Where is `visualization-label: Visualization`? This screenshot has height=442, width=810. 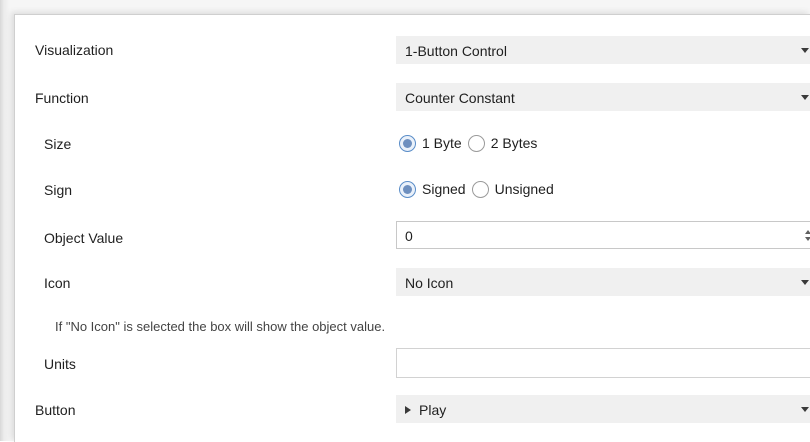
visualization-label: Visualization is located at coordinates (74, 50).